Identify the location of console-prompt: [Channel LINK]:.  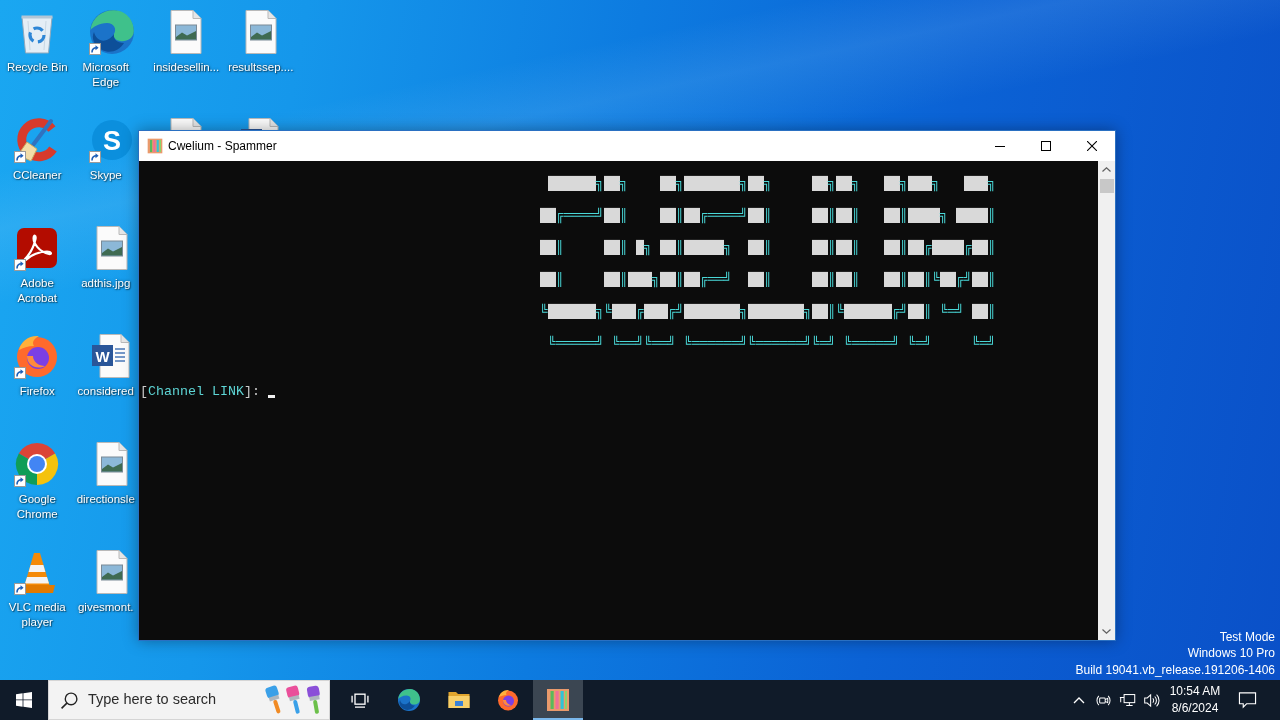
(200, 392).